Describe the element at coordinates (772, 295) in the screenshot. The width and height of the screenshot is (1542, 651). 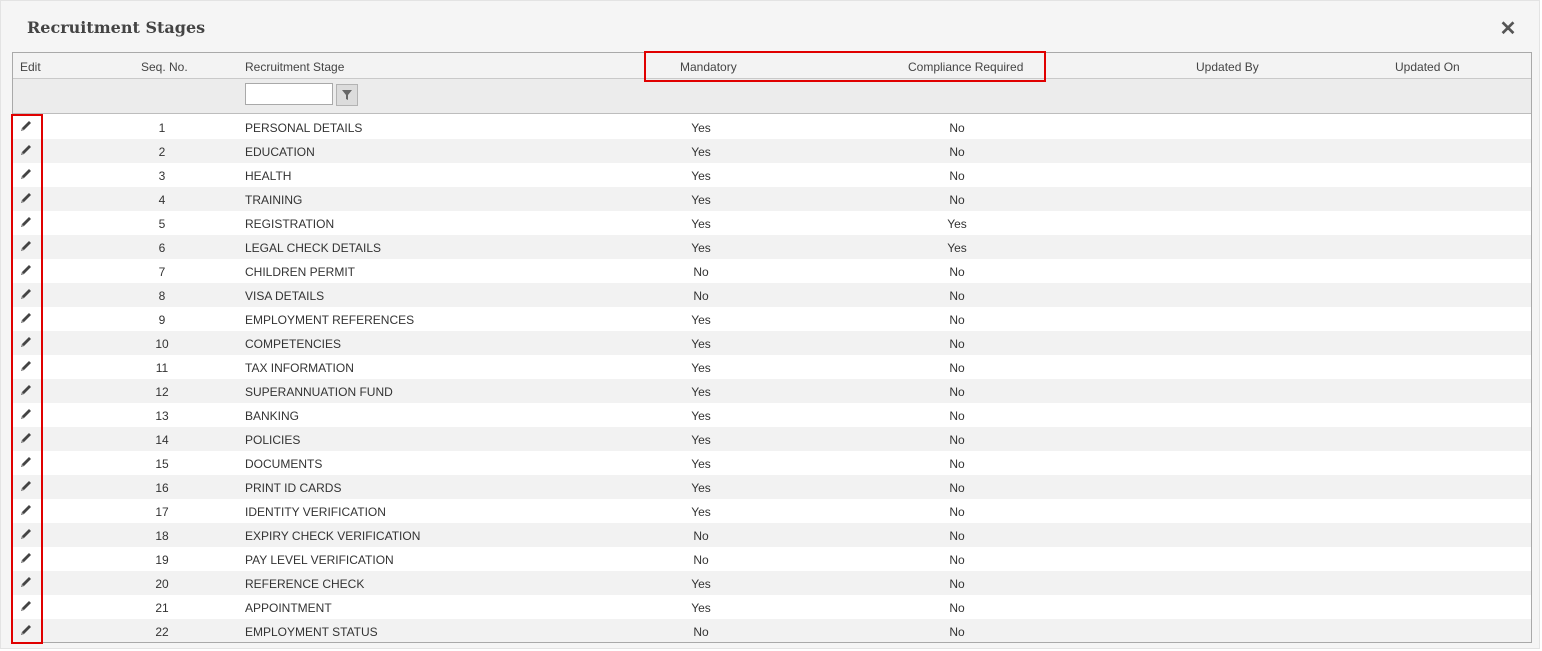
I see `table-row: 8 VISA DETAILS No No` at that location.